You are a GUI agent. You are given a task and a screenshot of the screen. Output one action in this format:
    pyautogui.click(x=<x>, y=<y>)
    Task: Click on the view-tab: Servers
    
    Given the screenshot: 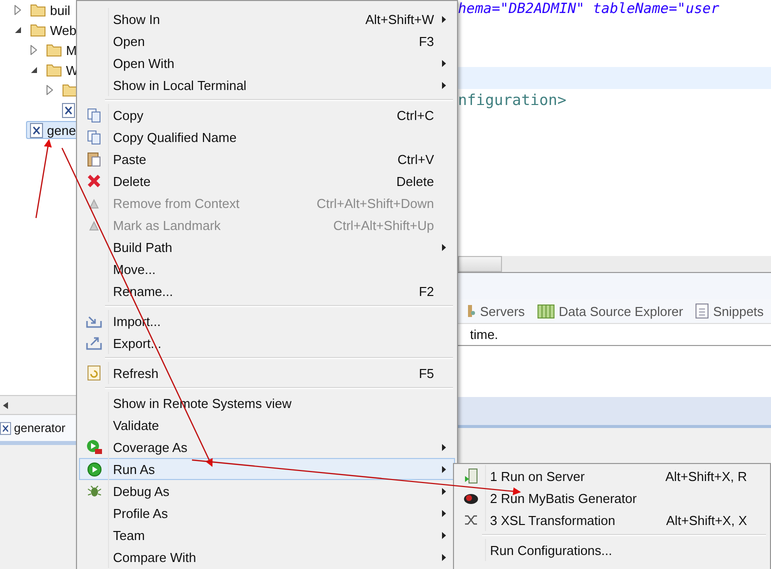 What is the action you would take?
    pyautogui.click(x=495, y=311)
    